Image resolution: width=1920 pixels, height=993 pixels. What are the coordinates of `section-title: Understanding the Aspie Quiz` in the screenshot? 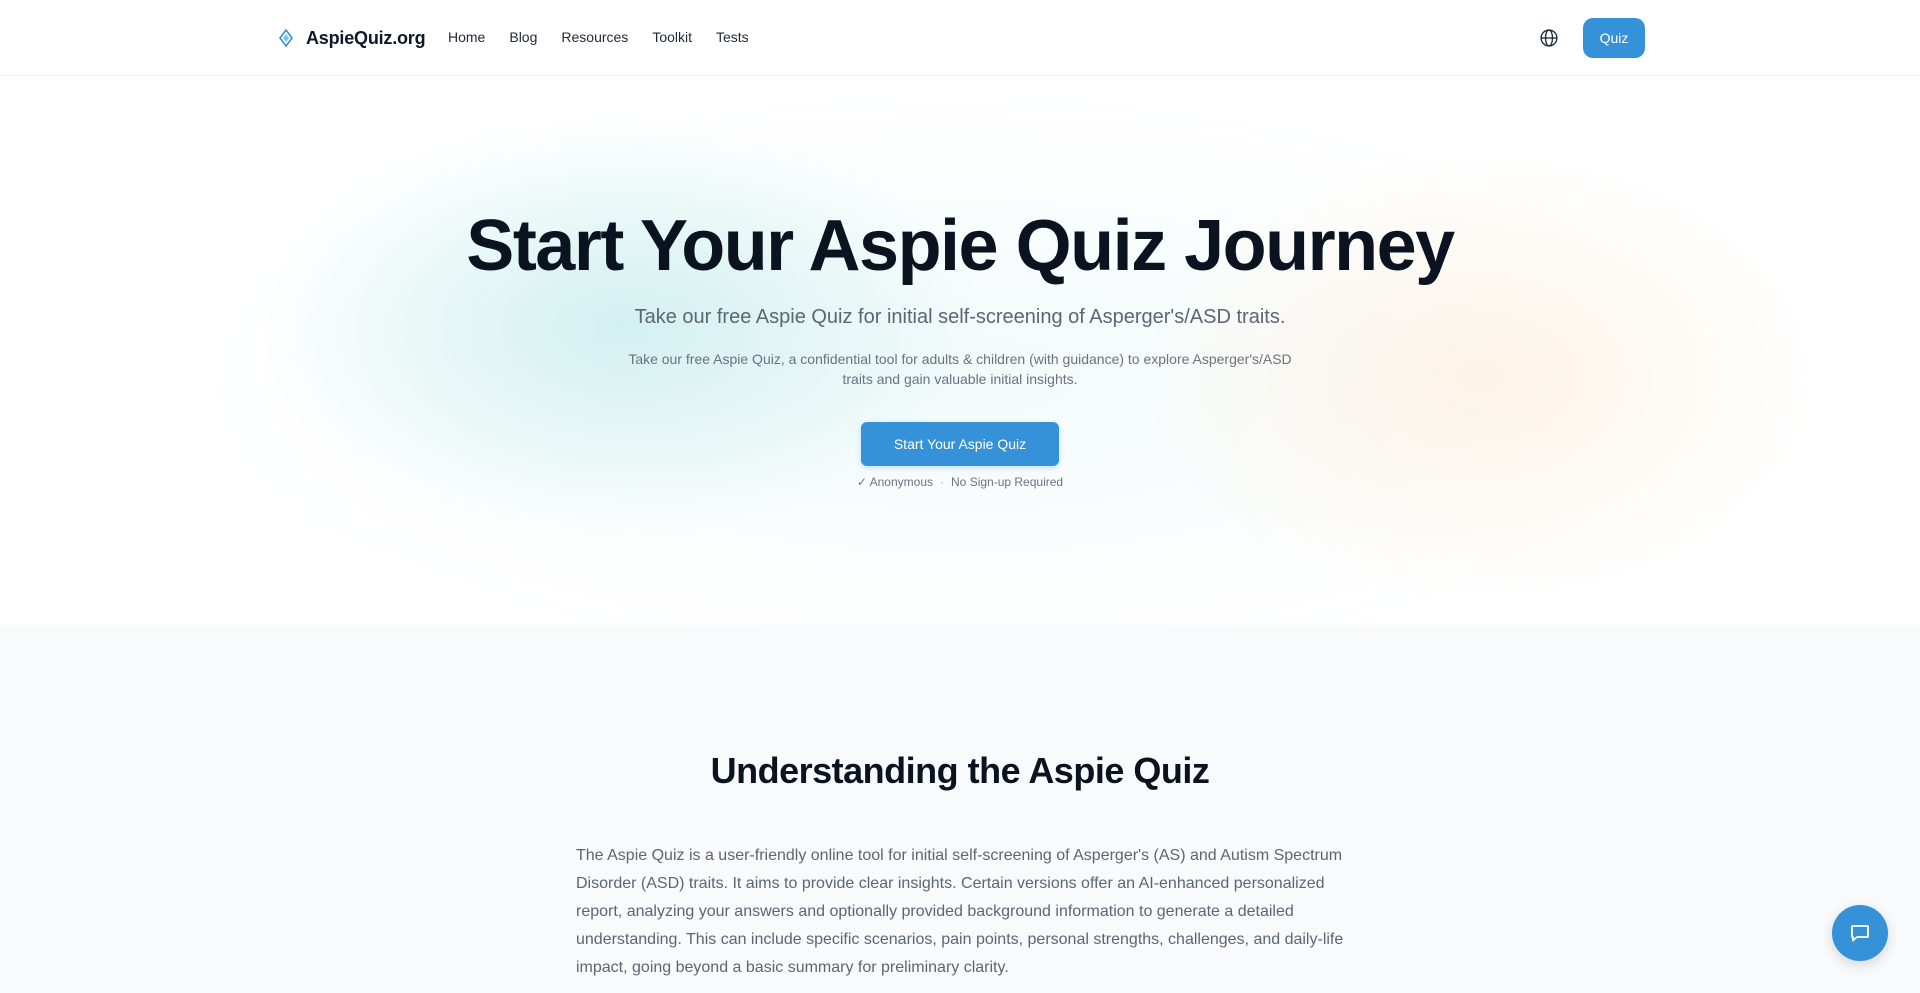 It's located at (960, 770).